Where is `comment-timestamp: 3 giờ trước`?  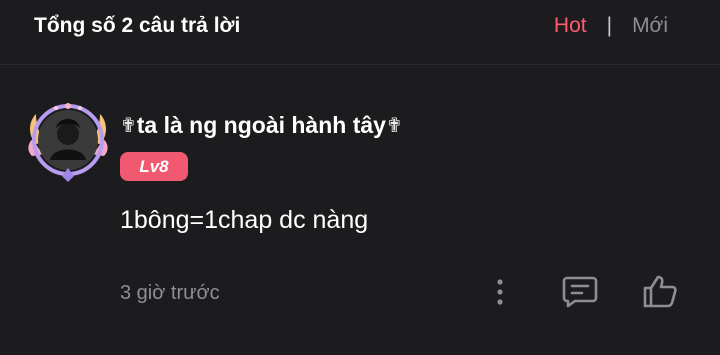
comment-timestamp: 3 giờ trước is located at coordinates (170, 293).